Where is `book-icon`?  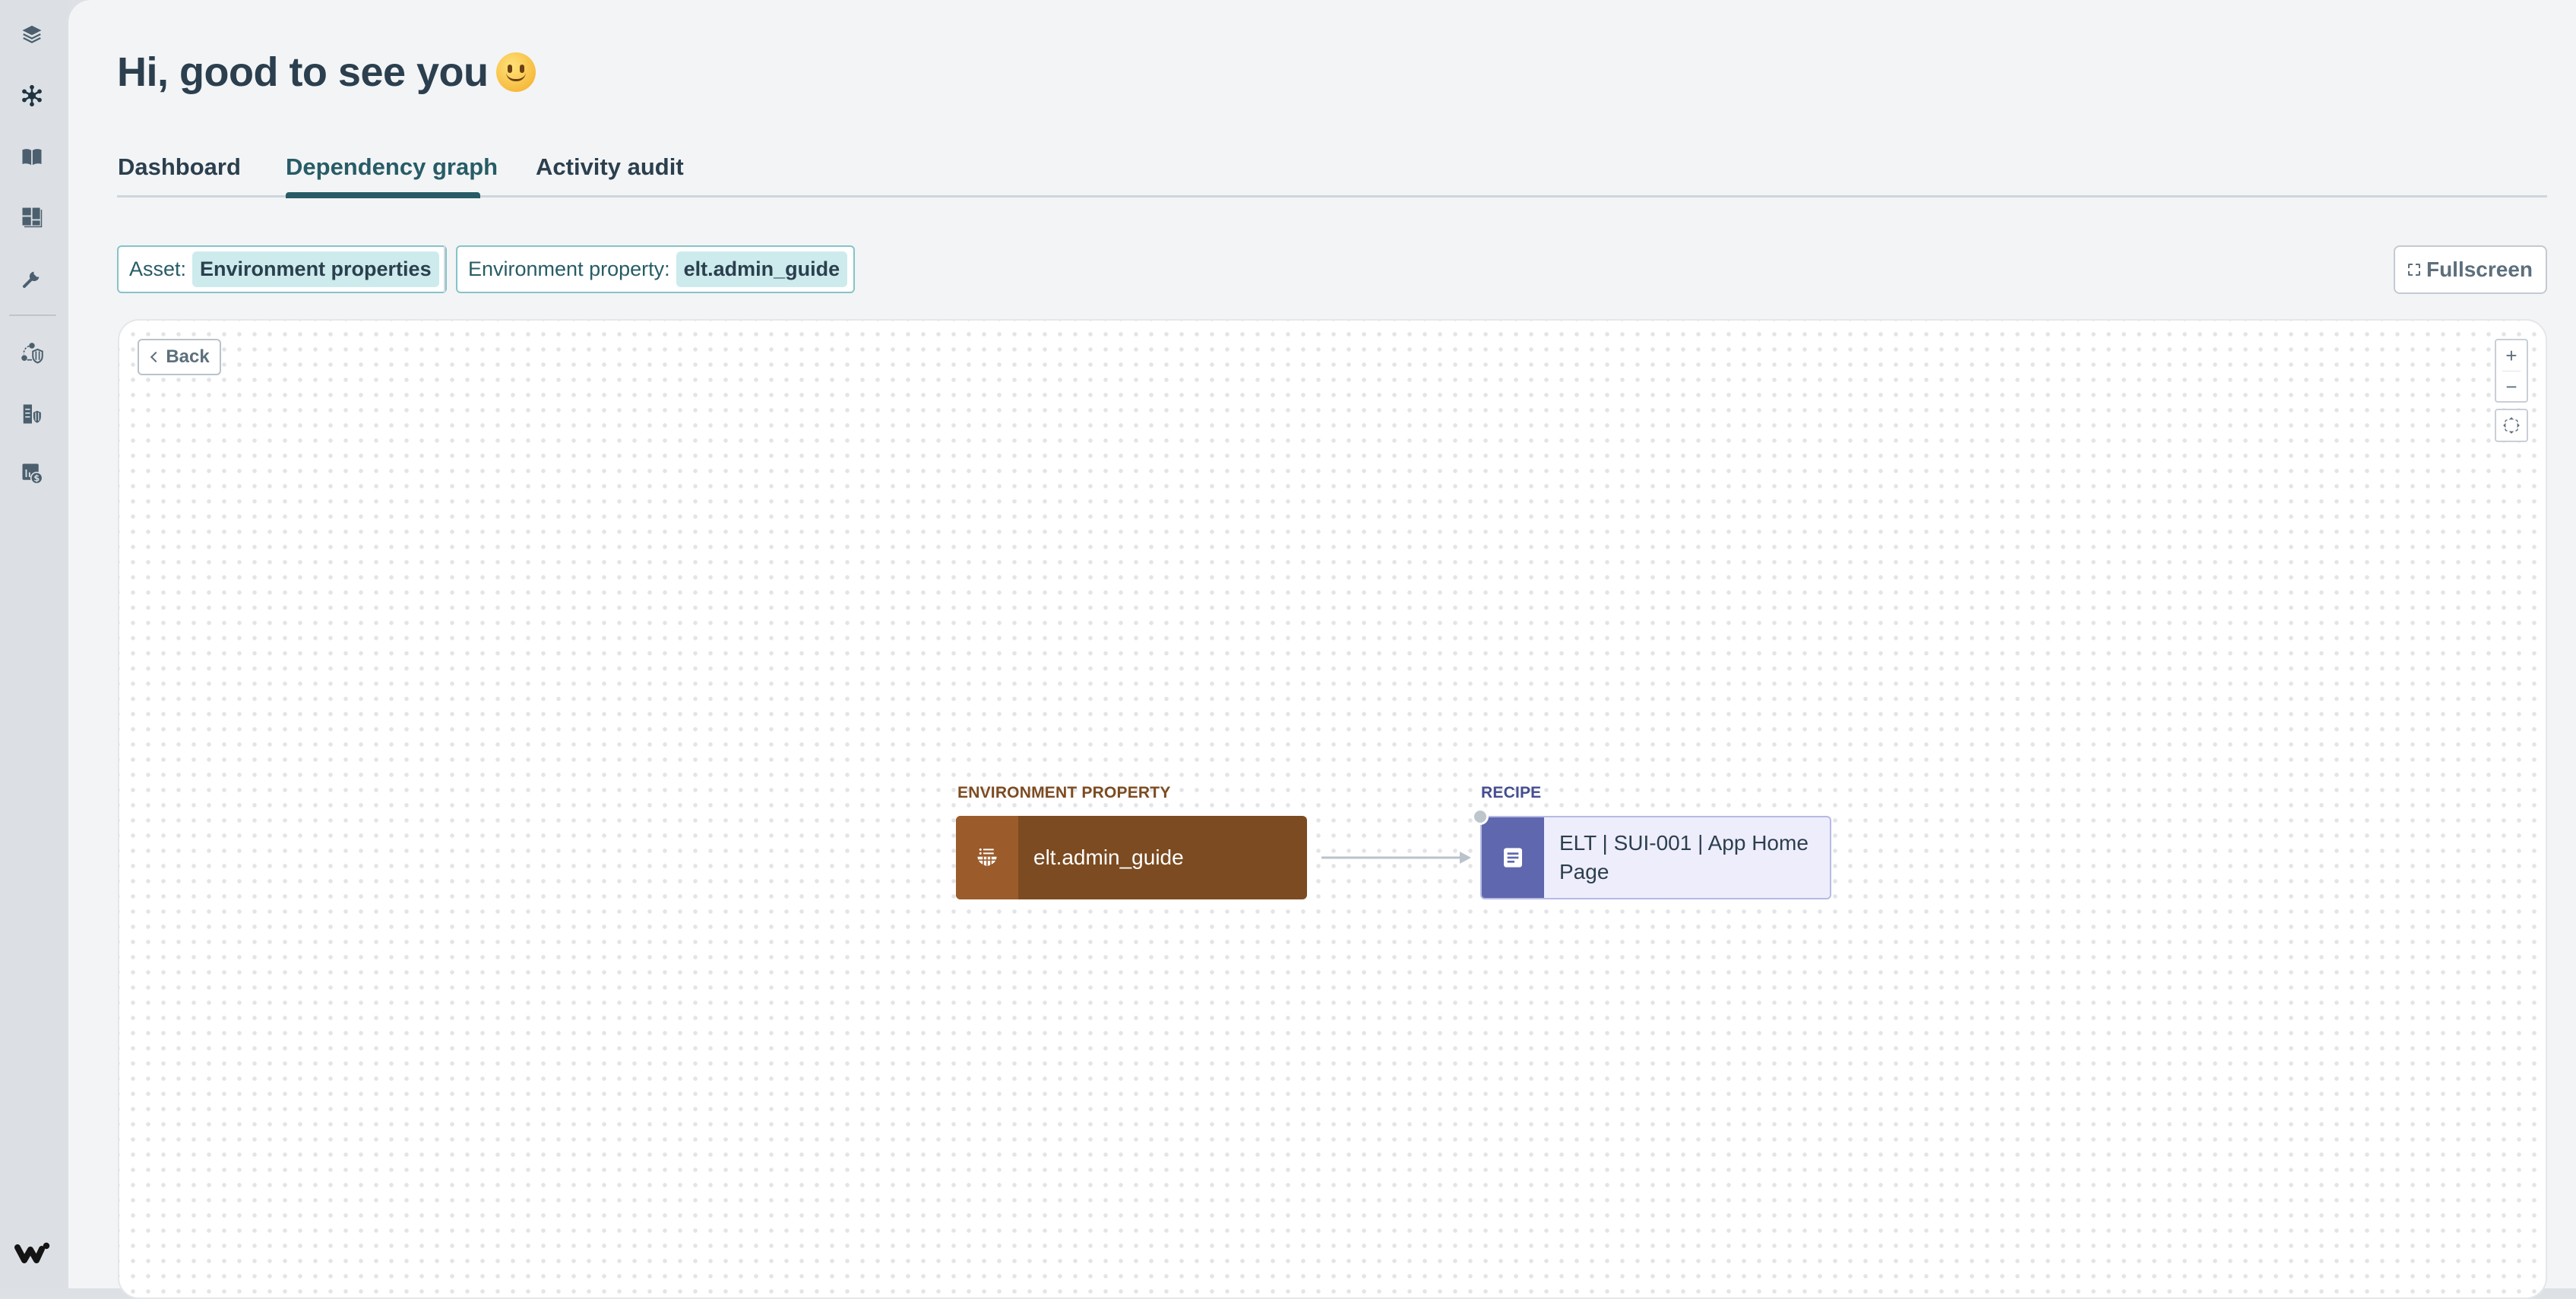 book-icon is located at coordinates (32, 157).